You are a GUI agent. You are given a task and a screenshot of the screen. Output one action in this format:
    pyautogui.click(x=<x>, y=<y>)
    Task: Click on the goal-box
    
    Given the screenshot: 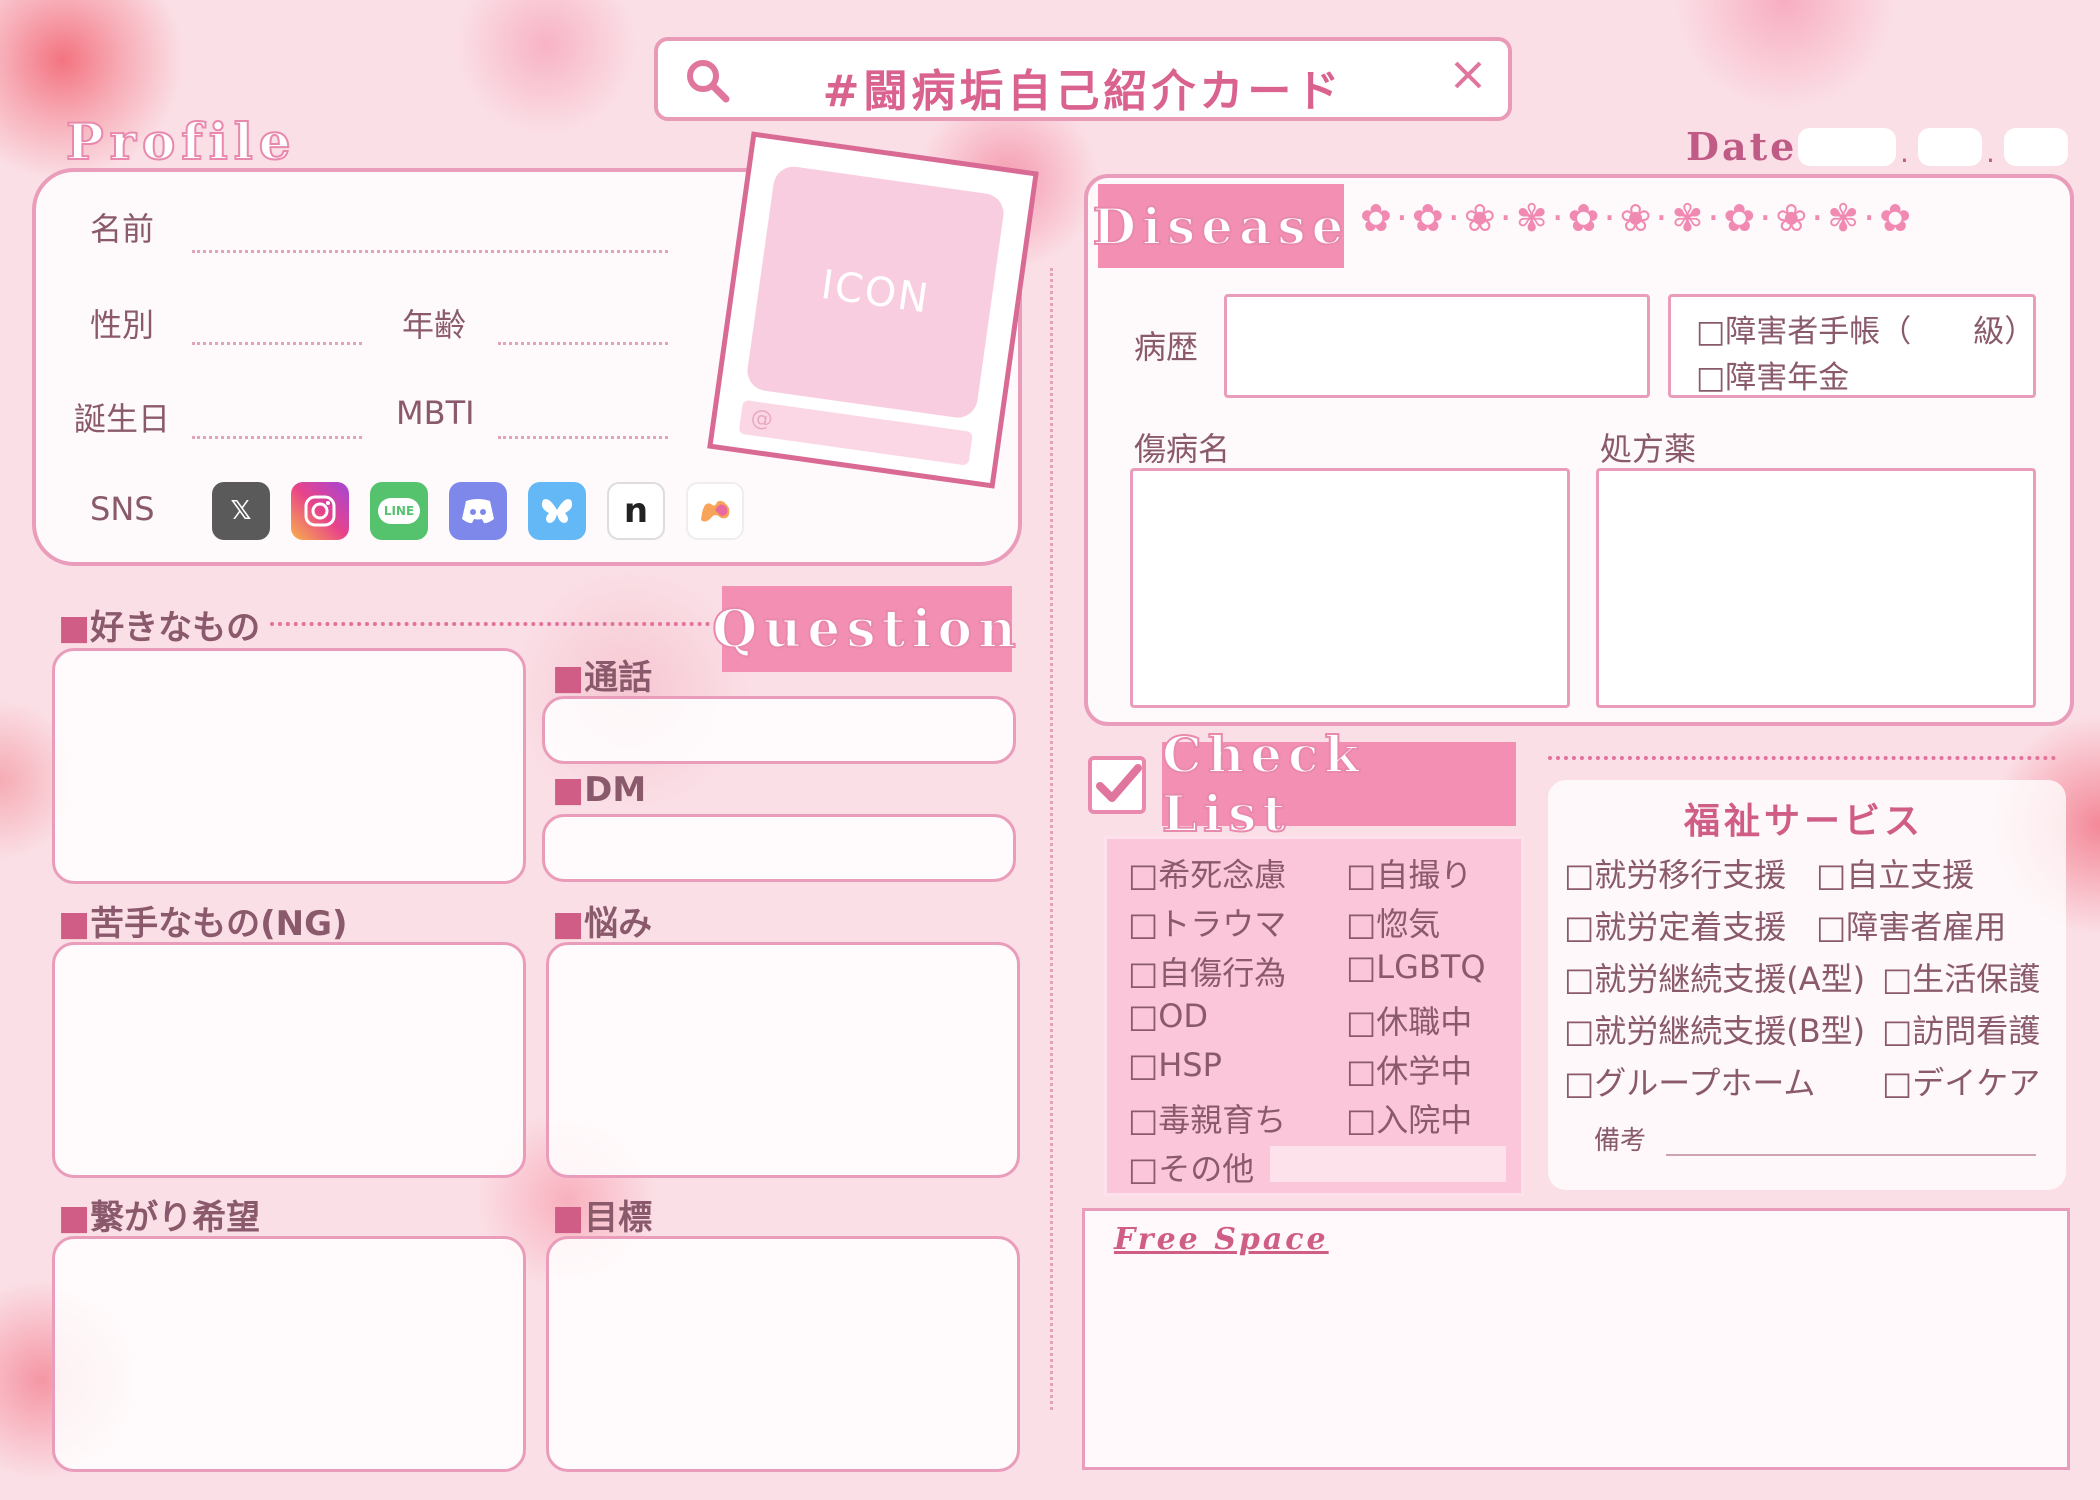 What is the action you would take?
    pyautogui.click(x=783, y=1354)
    